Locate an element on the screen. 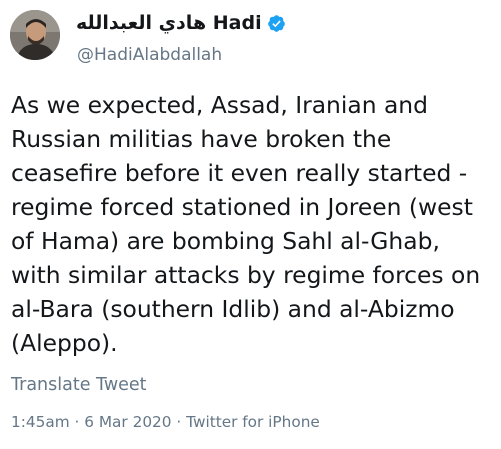 The width and height of the screenshot is (501, 449). avatar is located at coordinates (35, 35).